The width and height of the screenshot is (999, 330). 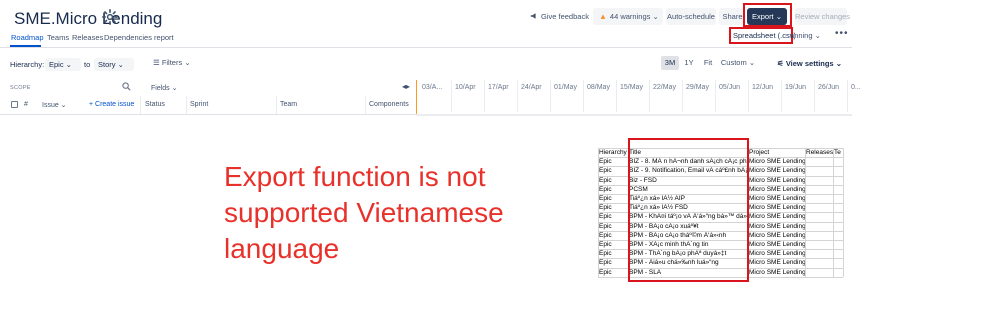 I want to click on give-feedback-label: Give feedback, so click(x=565, y=16).